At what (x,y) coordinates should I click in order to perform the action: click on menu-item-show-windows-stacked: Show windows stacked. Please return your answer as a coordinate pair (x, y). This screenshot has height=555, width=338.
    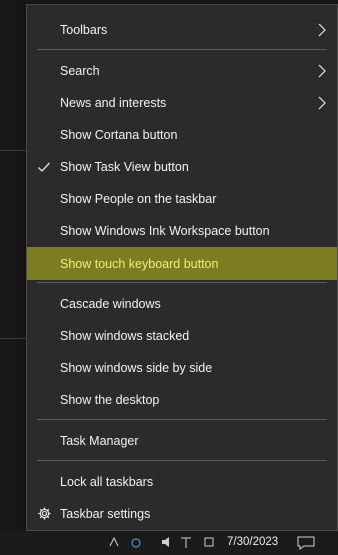
    Looking at the image, I should click on (182, 336).